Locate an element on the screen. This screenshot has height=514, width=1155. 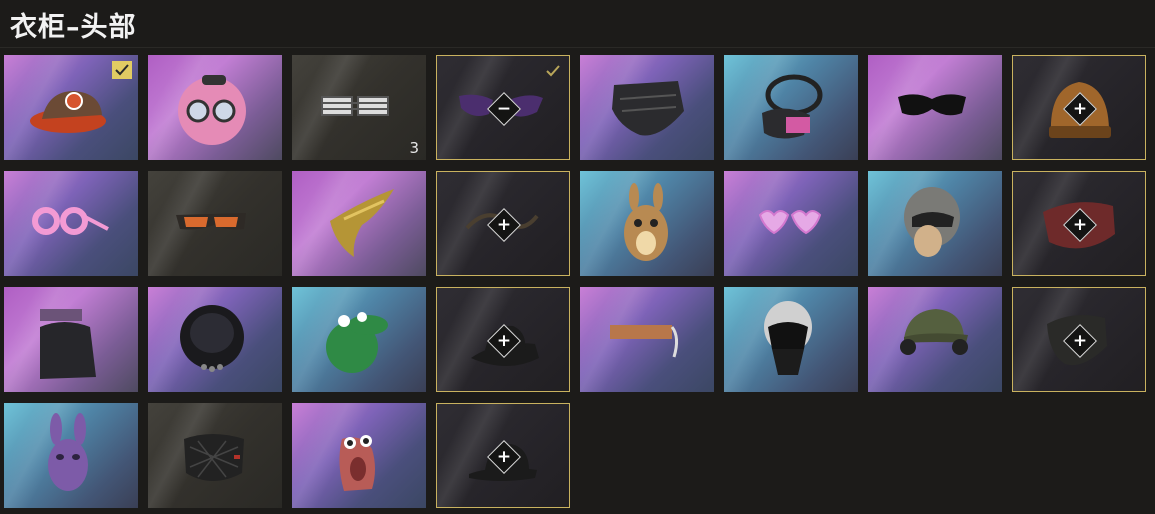
green-dino-mask-icon is located at coordinates (359, 339).